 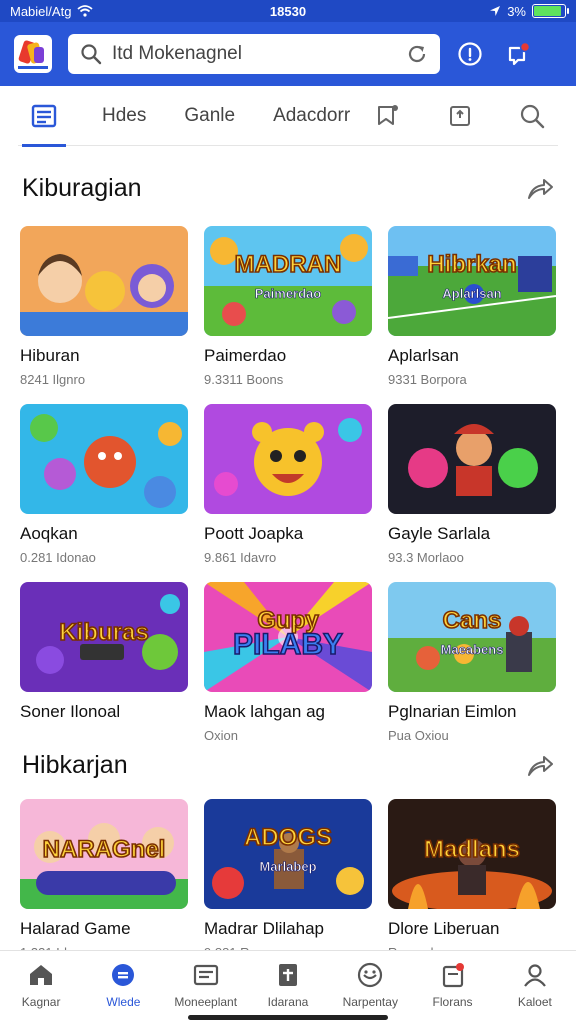 What do you see at coordinates (41, 1002) in the screenshot?
I see `nav-label: Kagnar` at bounding box center [41, 1002].